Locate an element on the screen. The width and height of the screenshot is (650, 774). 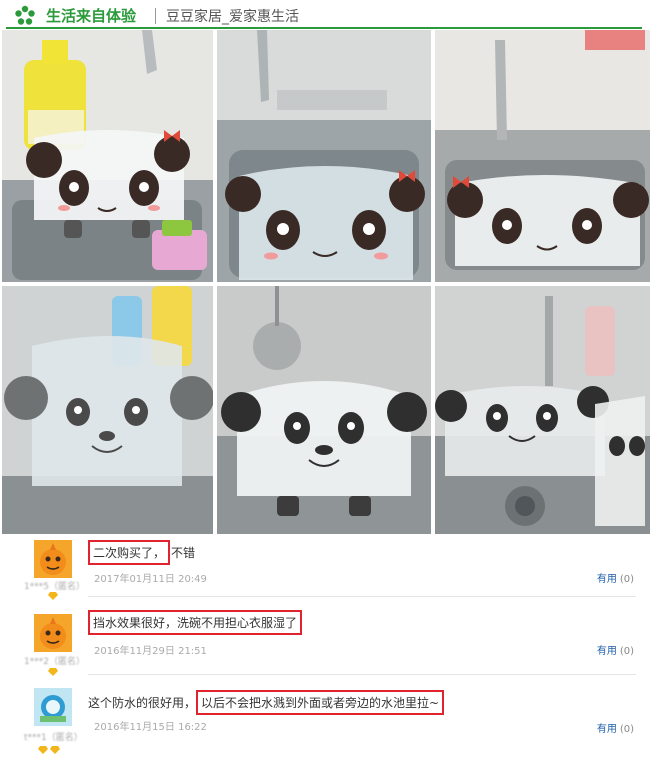
header-rule is located at coordinates (324, 28).